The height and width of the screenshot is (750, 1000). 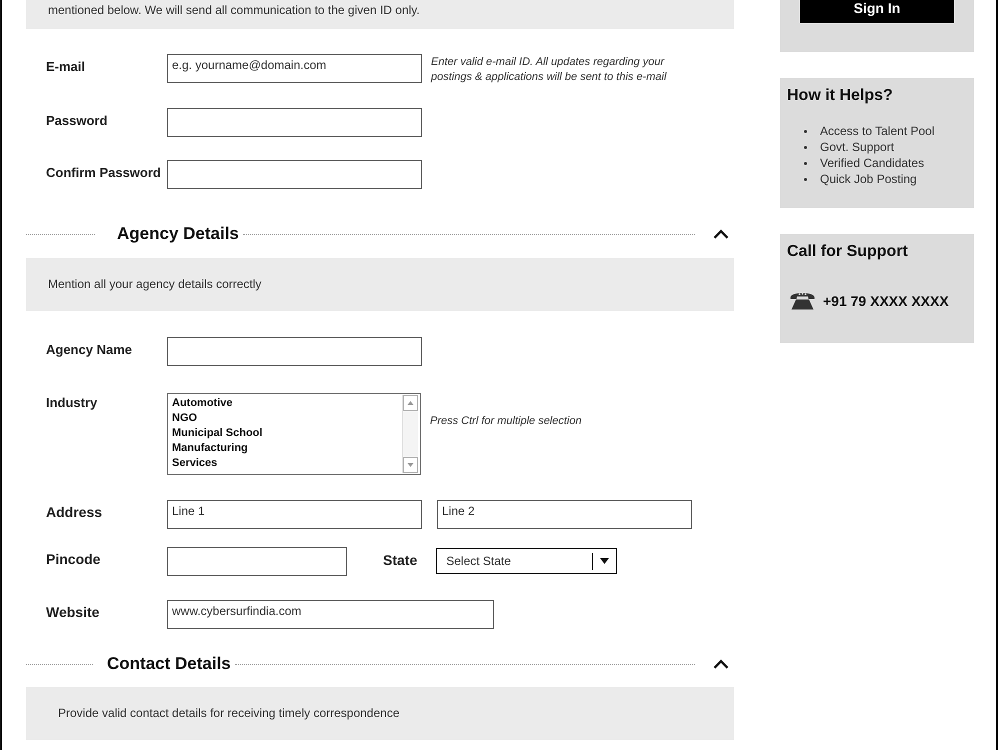 I want to click on panel-title: Call for Support, so click(x=848, y=252).